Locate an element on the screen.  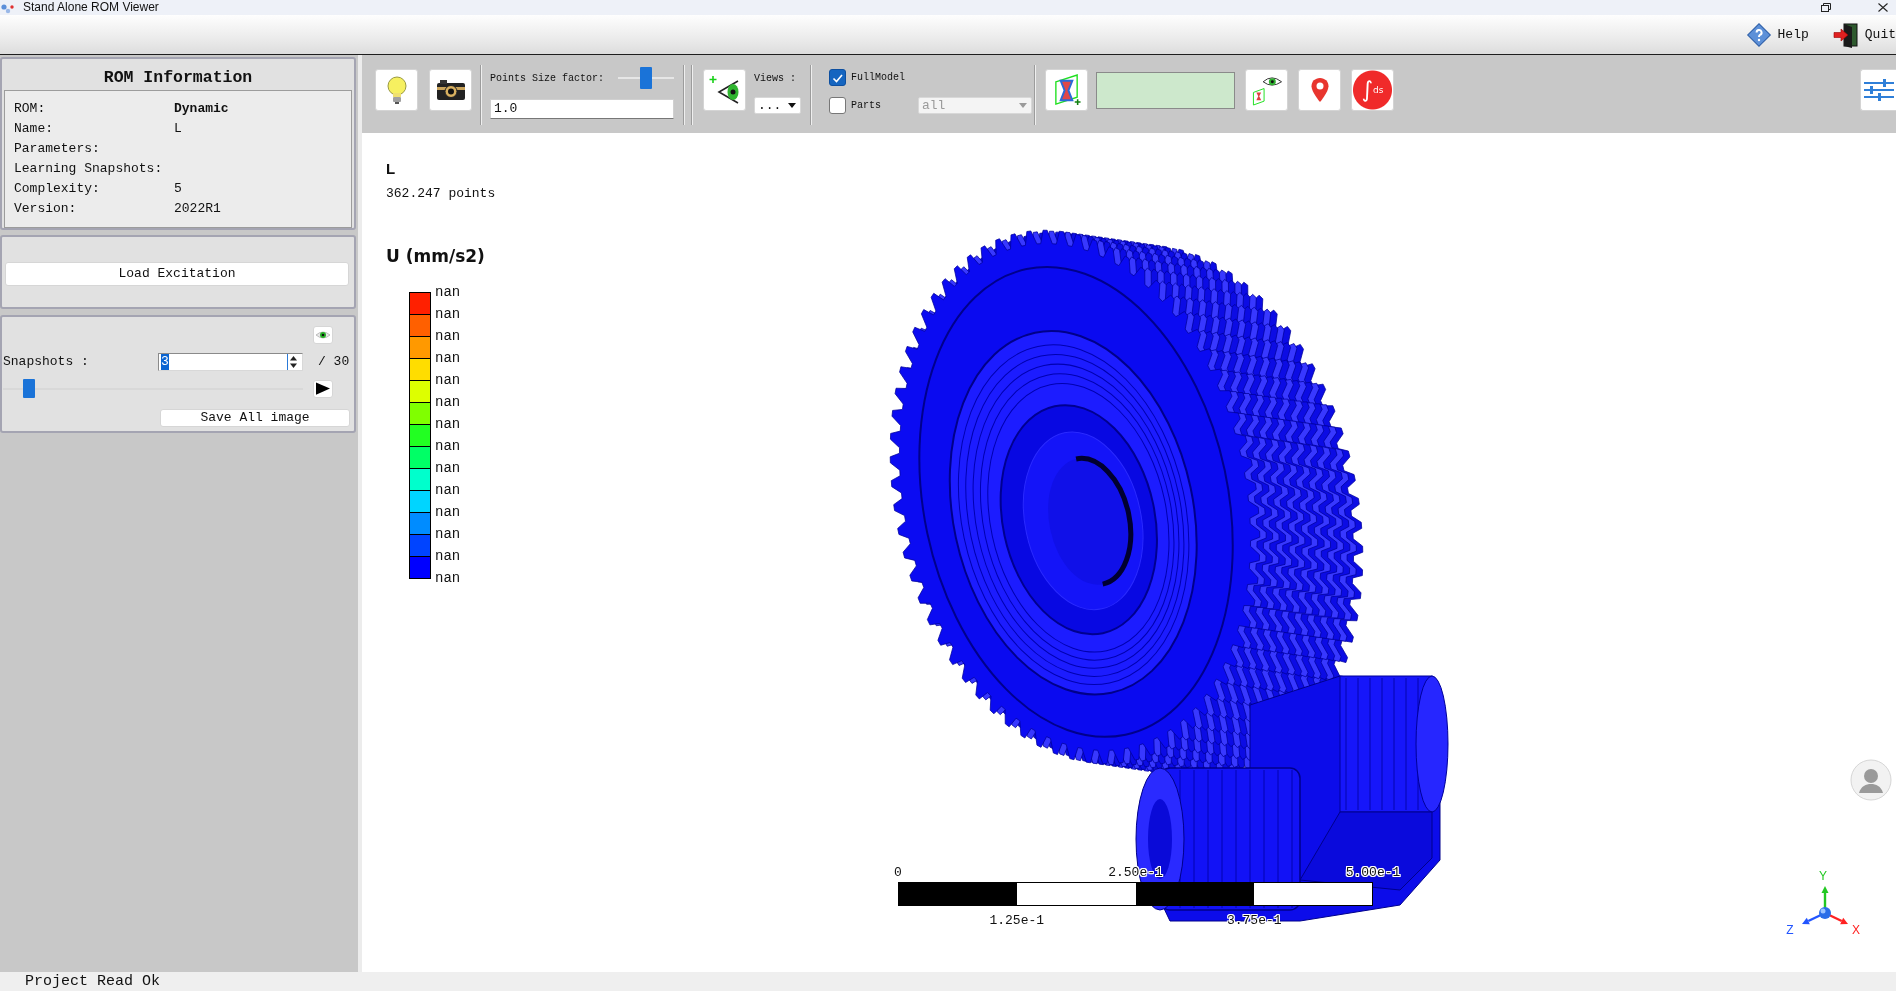
info-label: ROM: is located at coordinates (30, 109).